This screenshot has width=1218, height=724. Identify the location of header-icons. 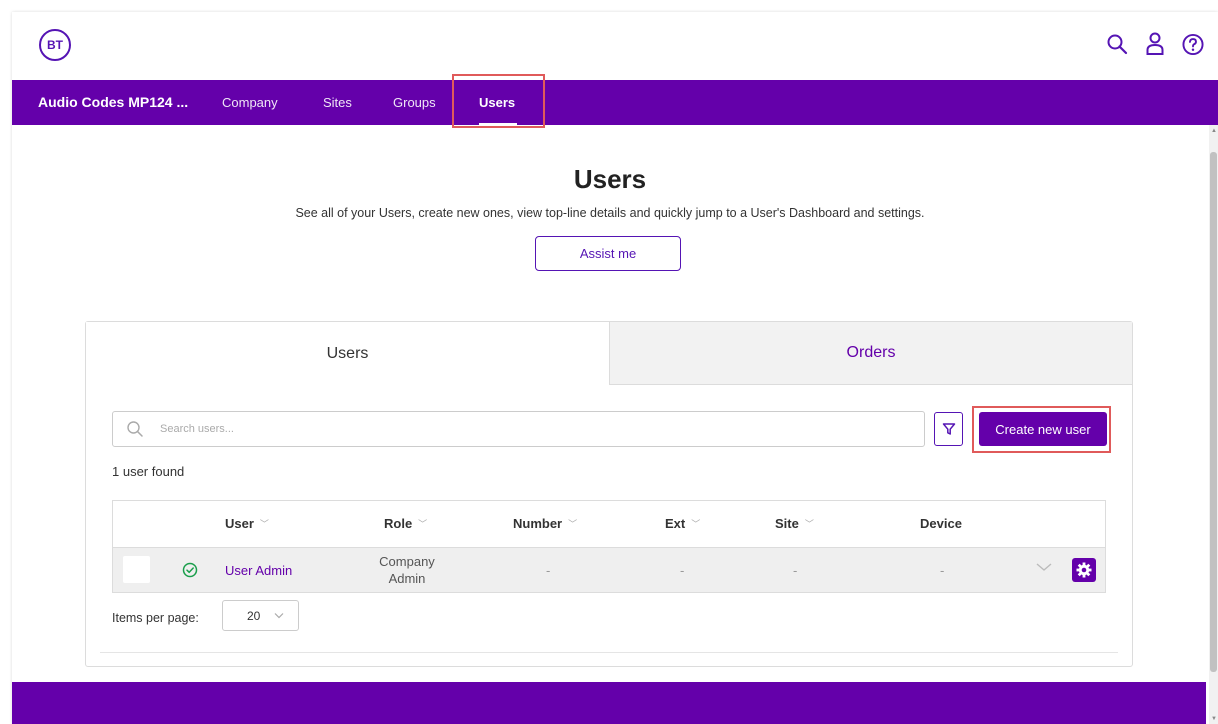
(1155, 44).